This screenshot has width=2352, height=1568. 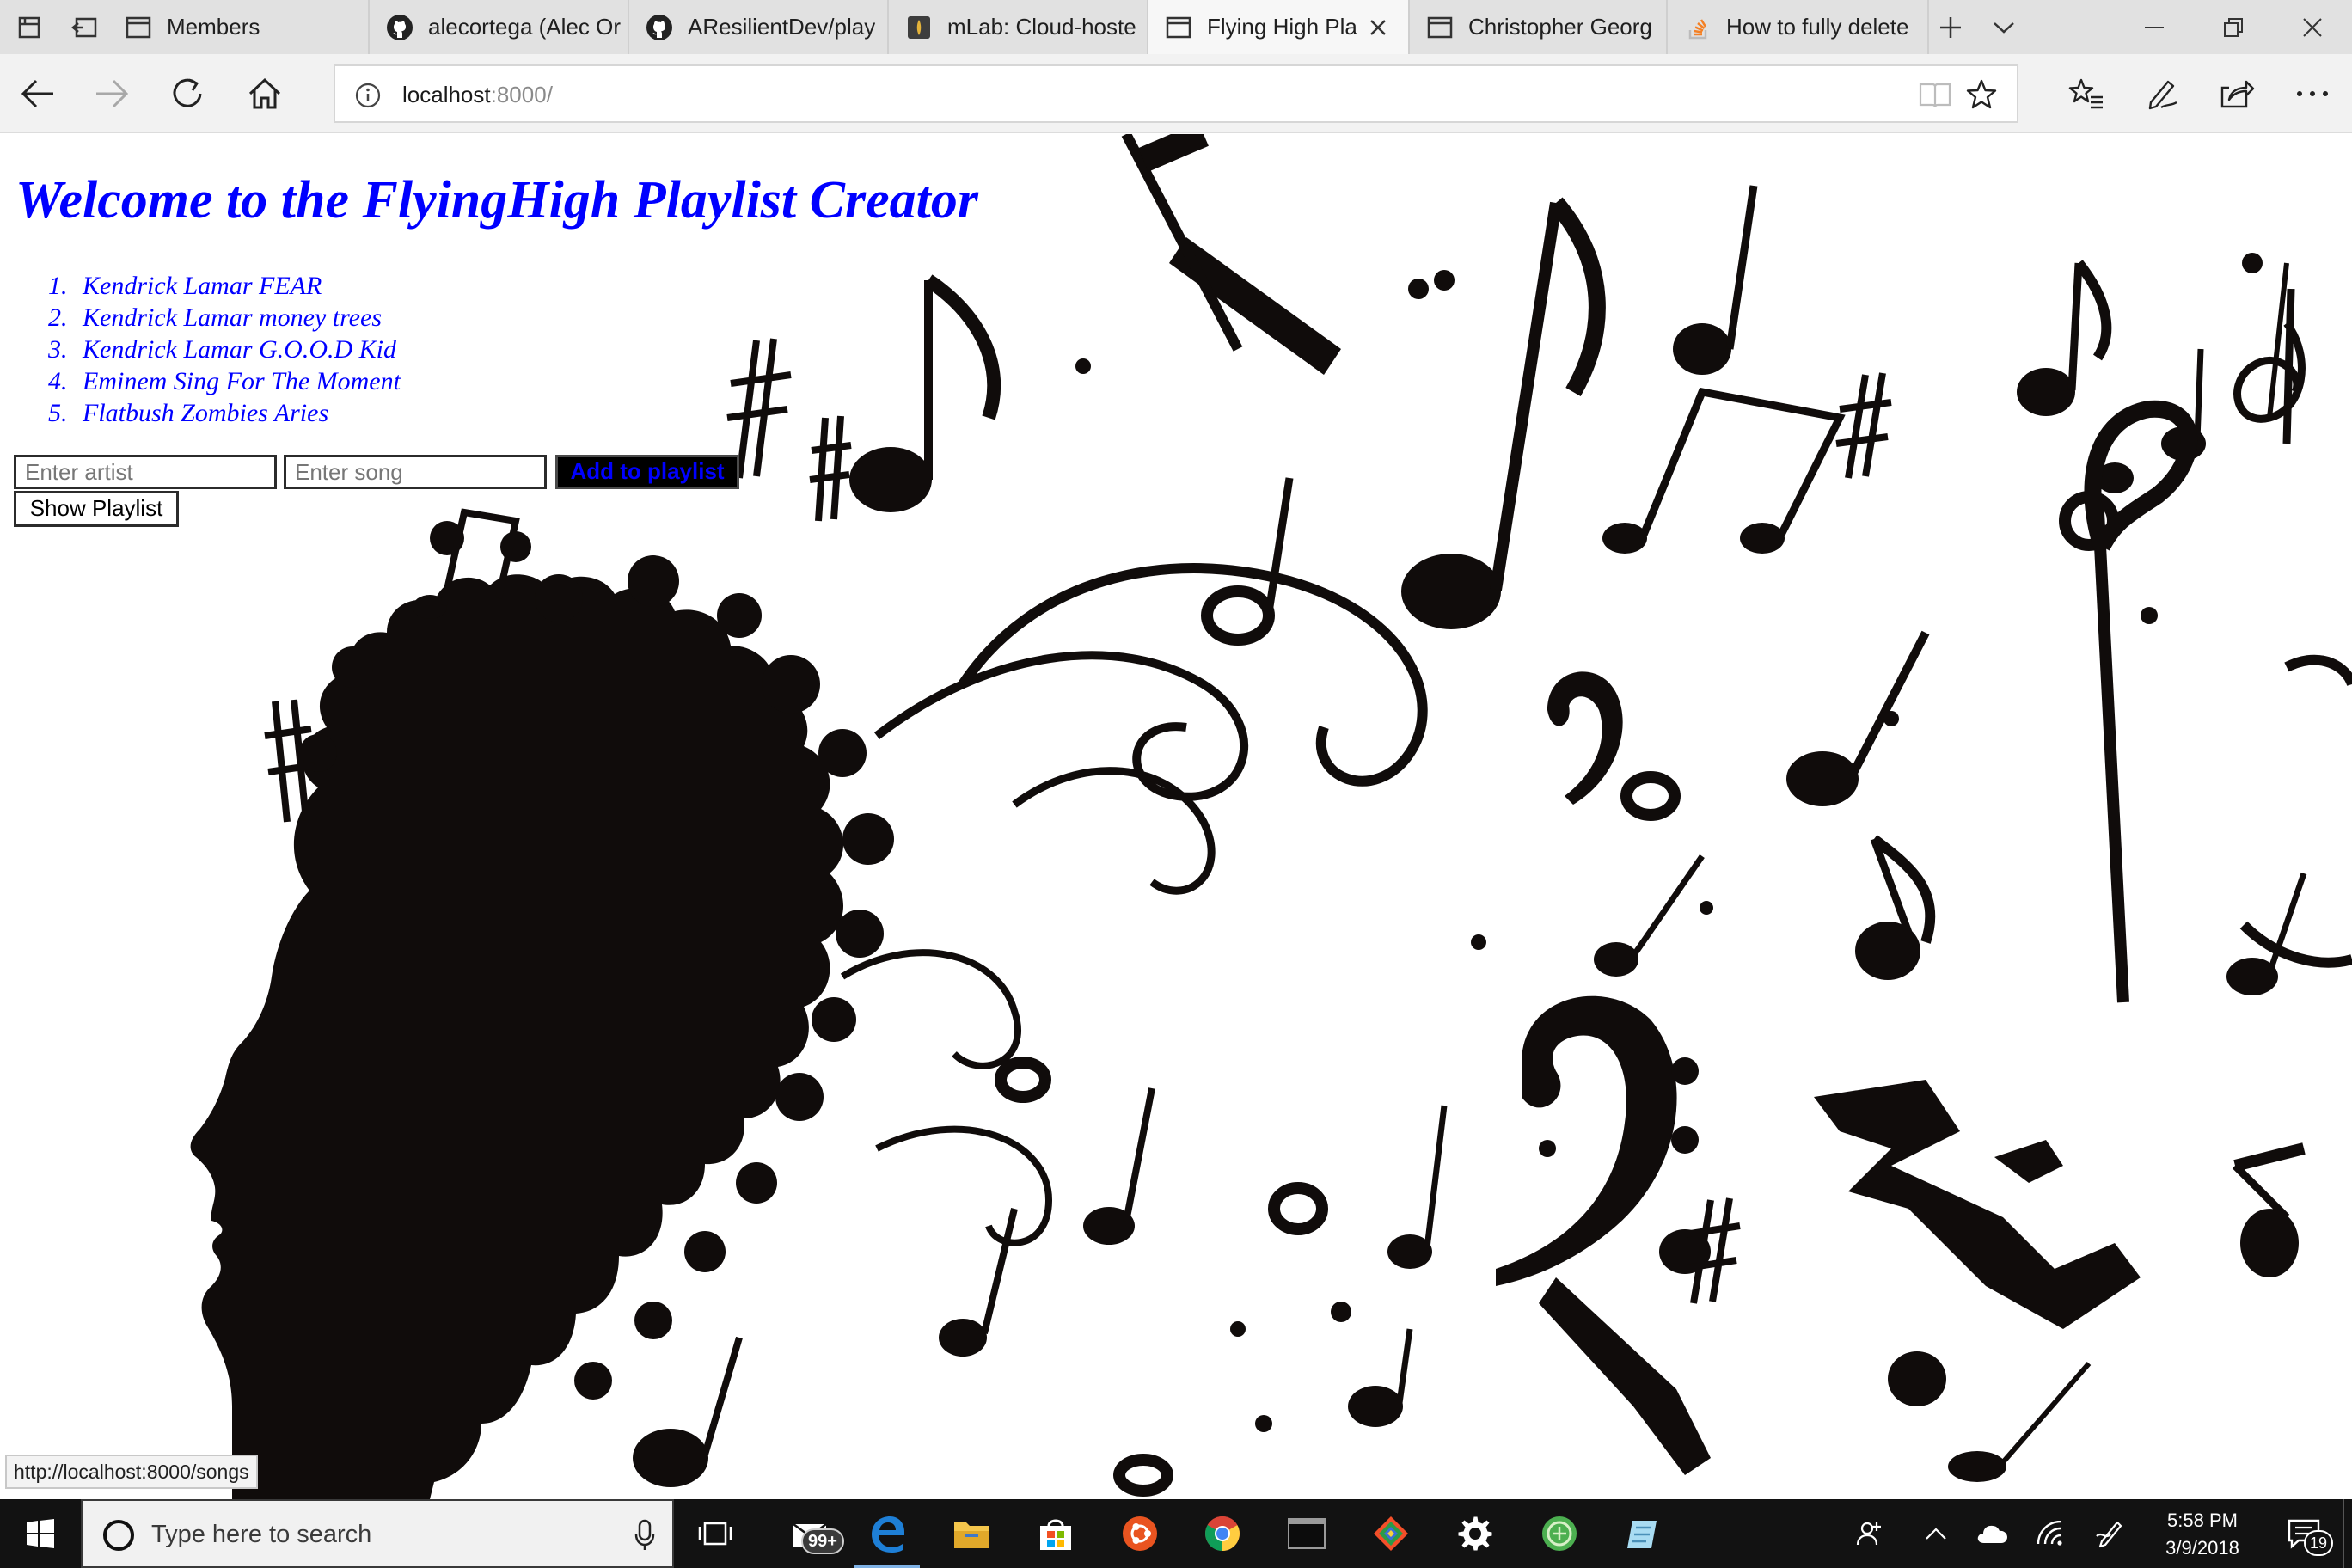 I want to click on clock-time: 5:58 PM, so click(x=2202, y=1520).